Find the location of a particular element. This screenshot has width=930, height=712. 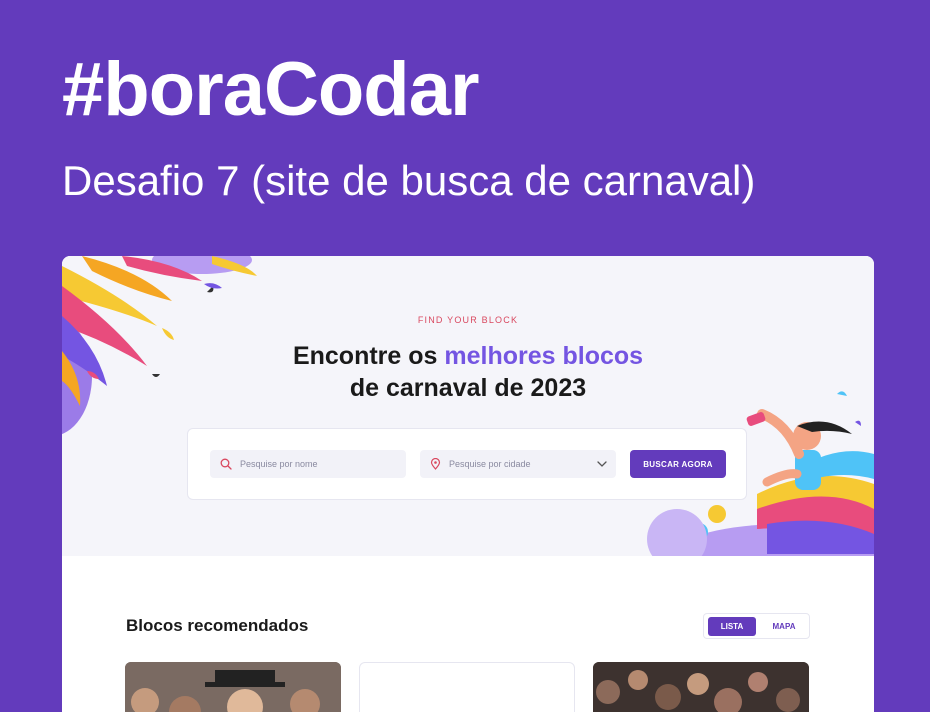

headline-highlight: melhores blocos is located at coordinates (544, 356).